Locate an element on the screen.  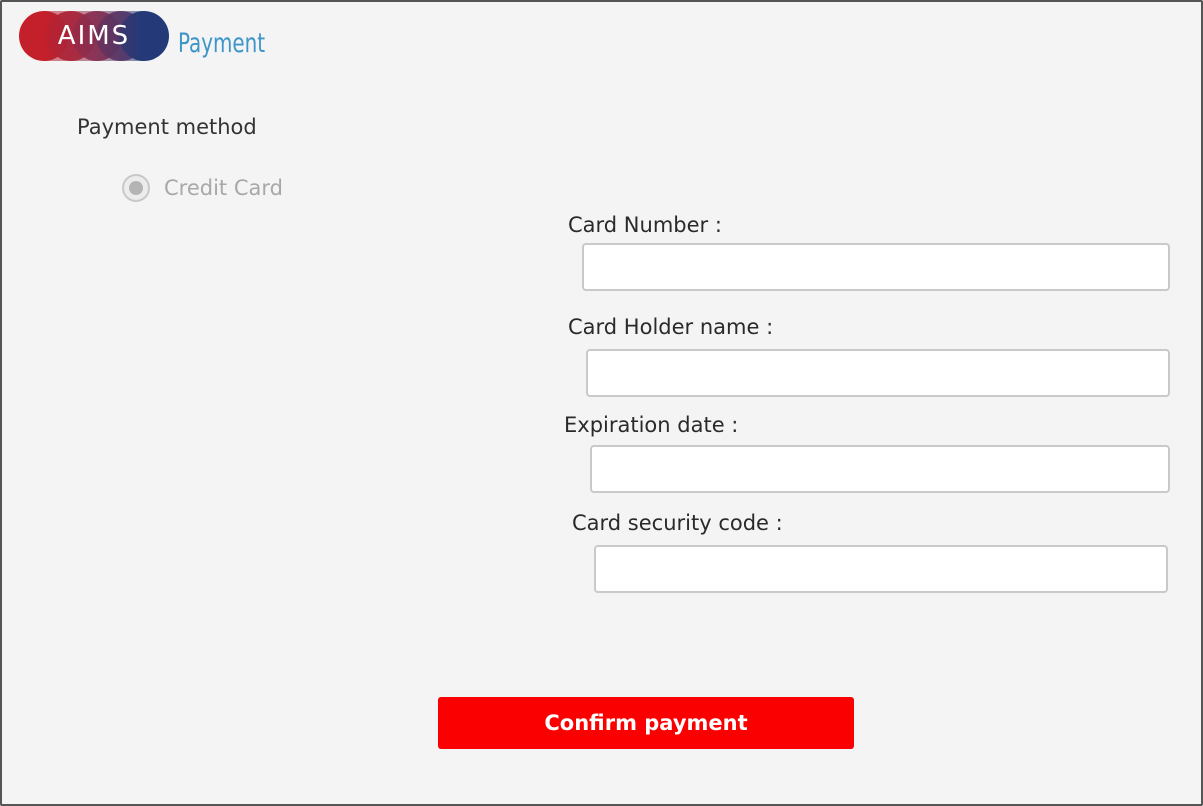
aims-logo: AIMS is located at coordinates (94, 36).